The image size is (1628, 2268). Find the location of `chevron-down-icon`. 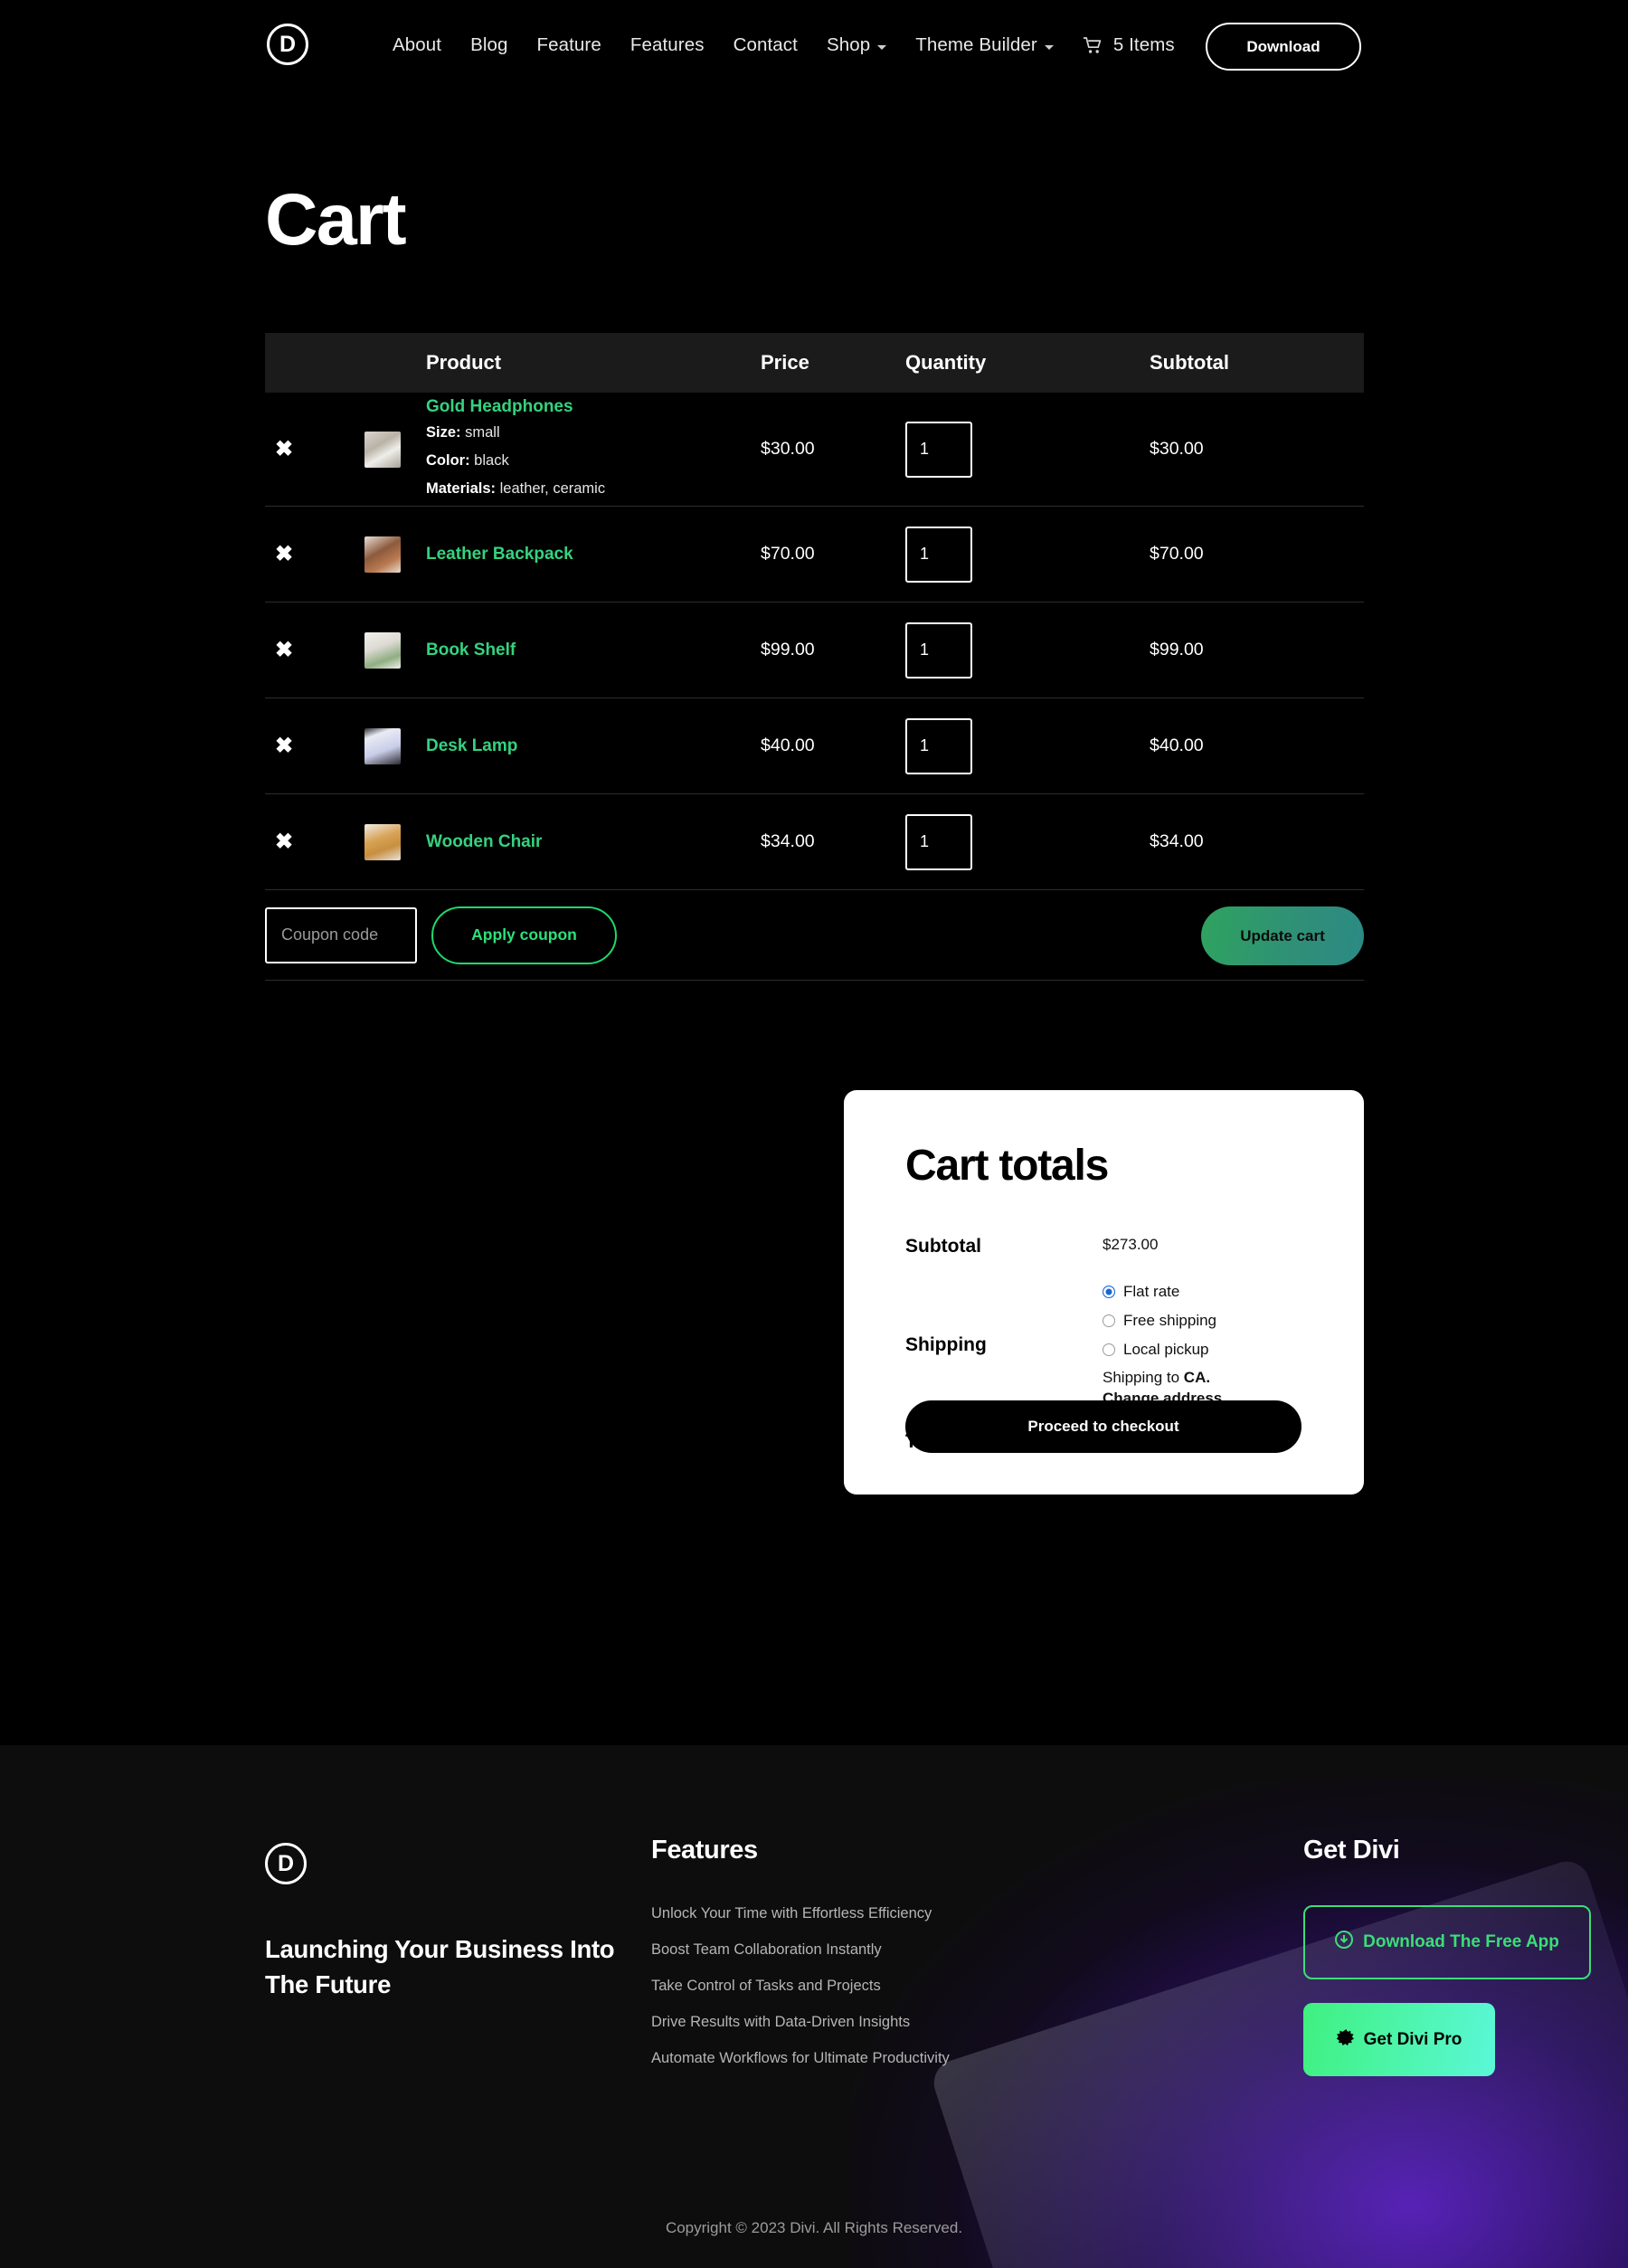

chevron-down-icon is located at coordinates (882, 47).